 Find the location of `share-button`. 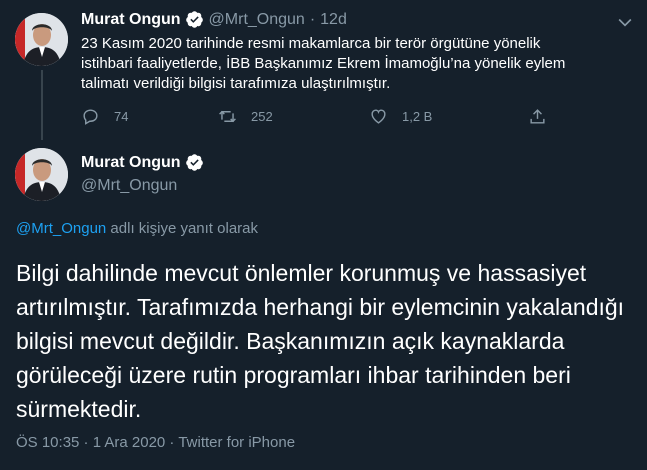

share-button is located at coordinates (544, 116).